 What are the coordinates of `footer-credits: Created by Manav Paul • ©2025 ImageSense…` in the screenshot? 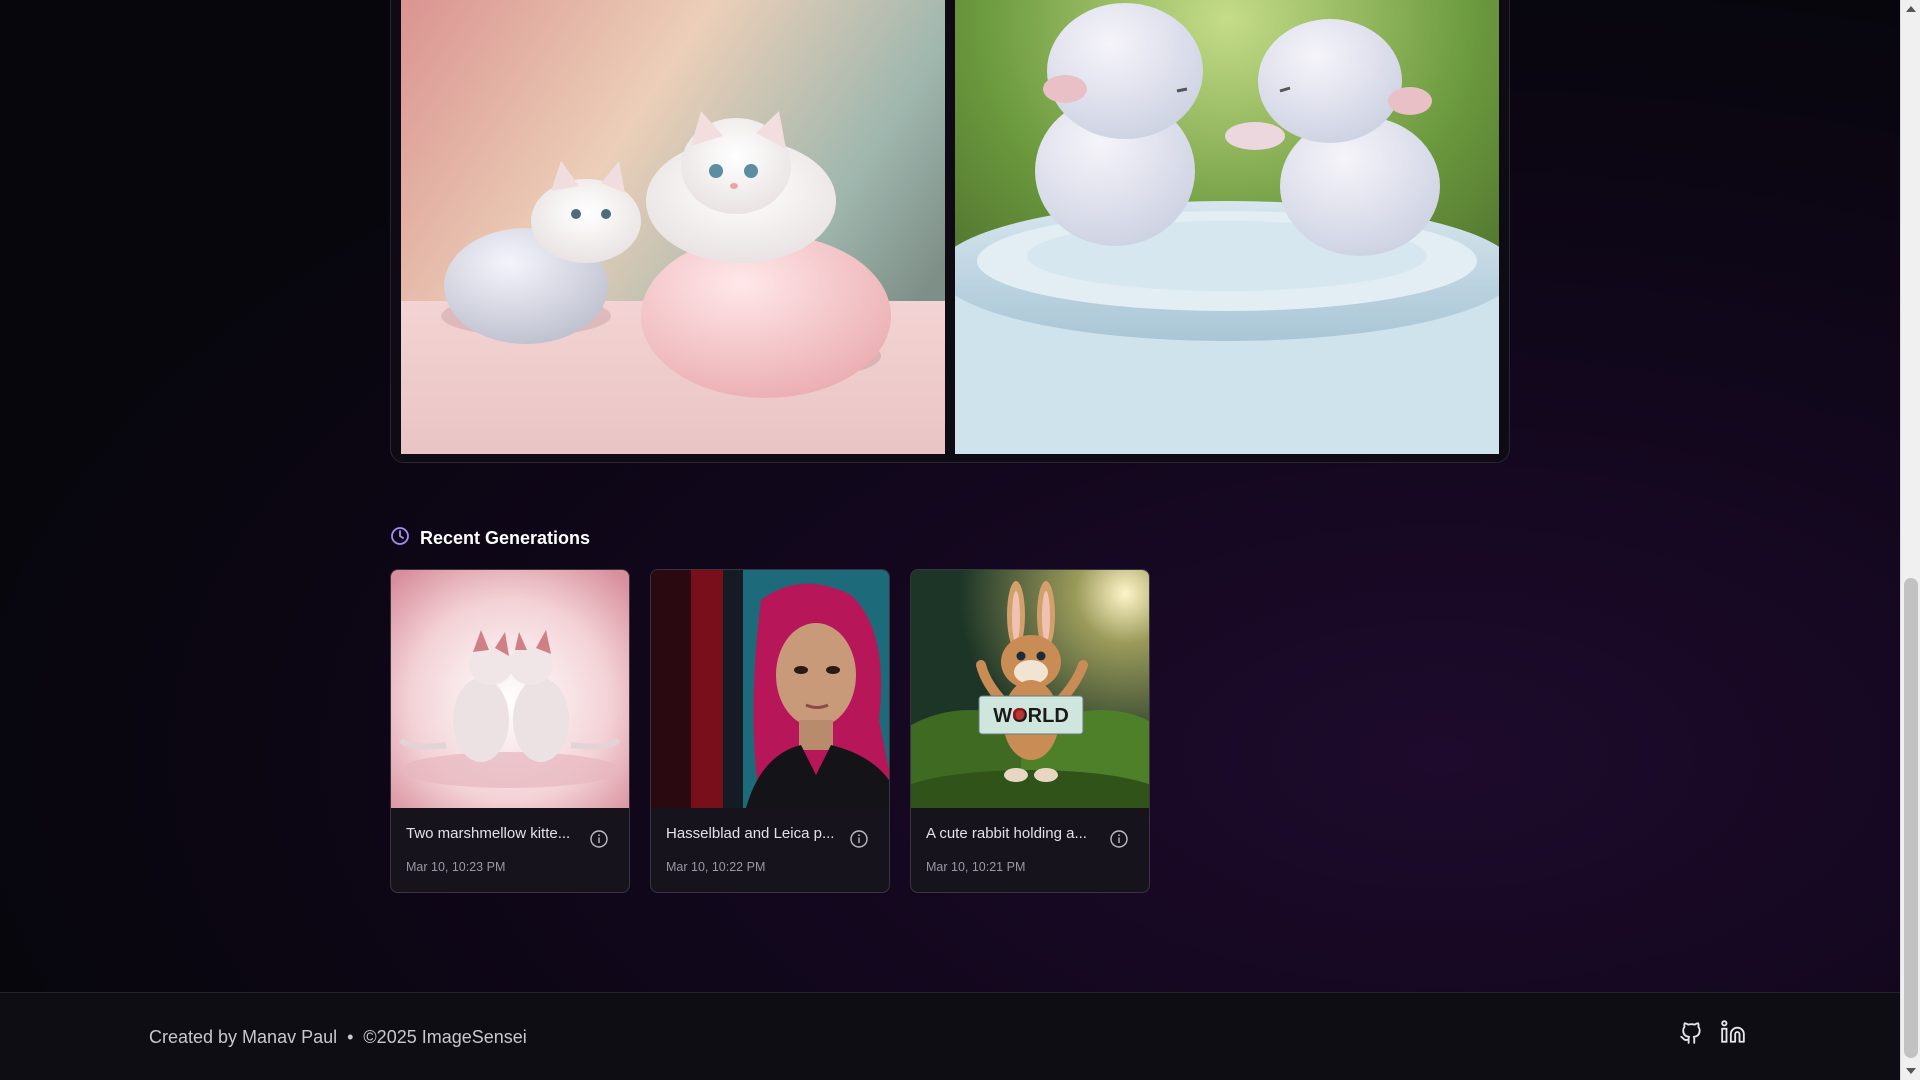 It's located at (338, 1037).